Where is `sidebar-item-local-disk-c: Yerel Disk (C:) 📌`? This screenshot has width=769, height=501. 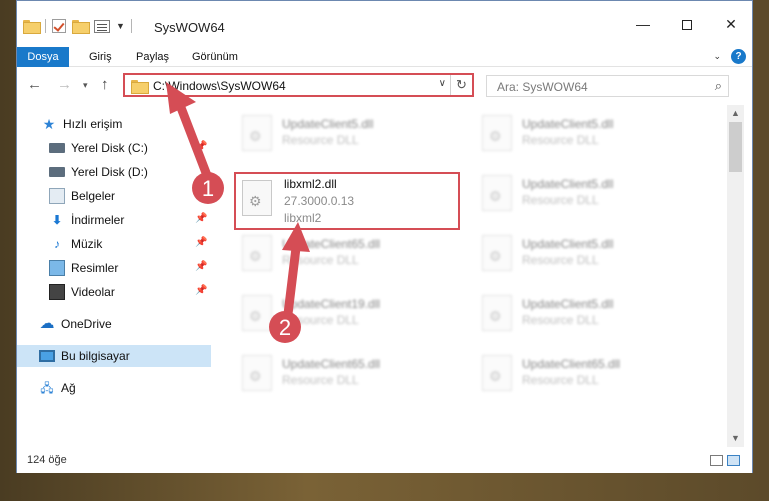 sidebar-item-local-disk-c: Yerel Disk (C:) 📌 is located at coordinates (114, 148).